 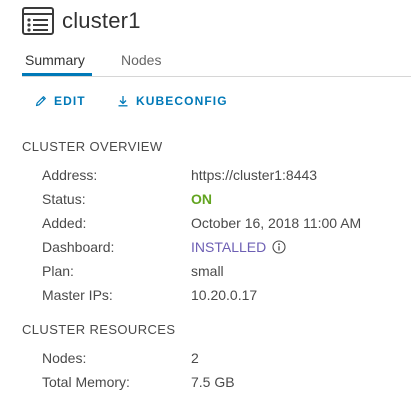 What do you see at coordinates (195, 358) in the screenshot?
I see `nodes-value: 2` at bounding box center [195, 358].